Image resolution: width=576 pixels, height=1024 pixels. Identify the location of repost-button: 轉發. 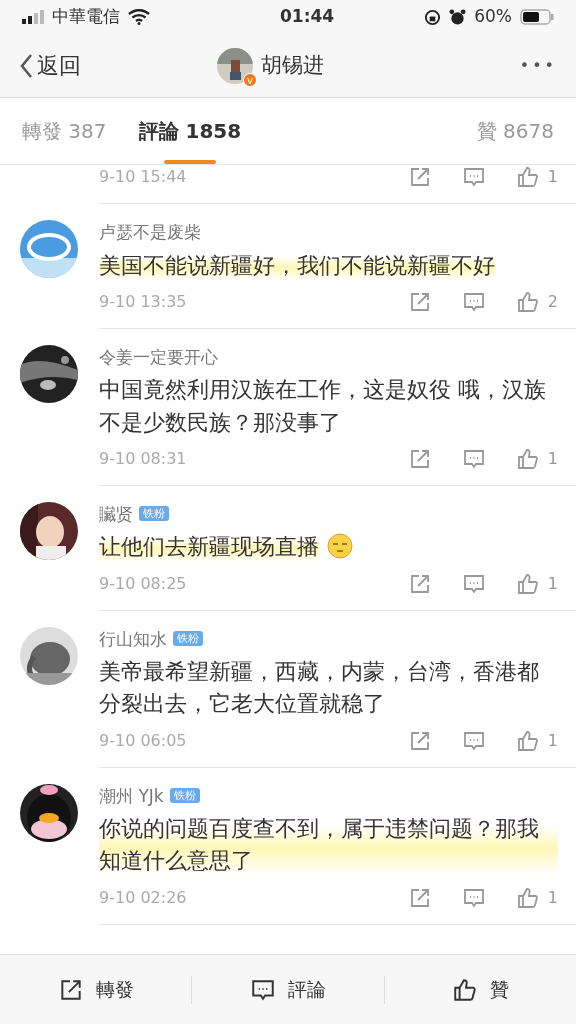
(96, 989).